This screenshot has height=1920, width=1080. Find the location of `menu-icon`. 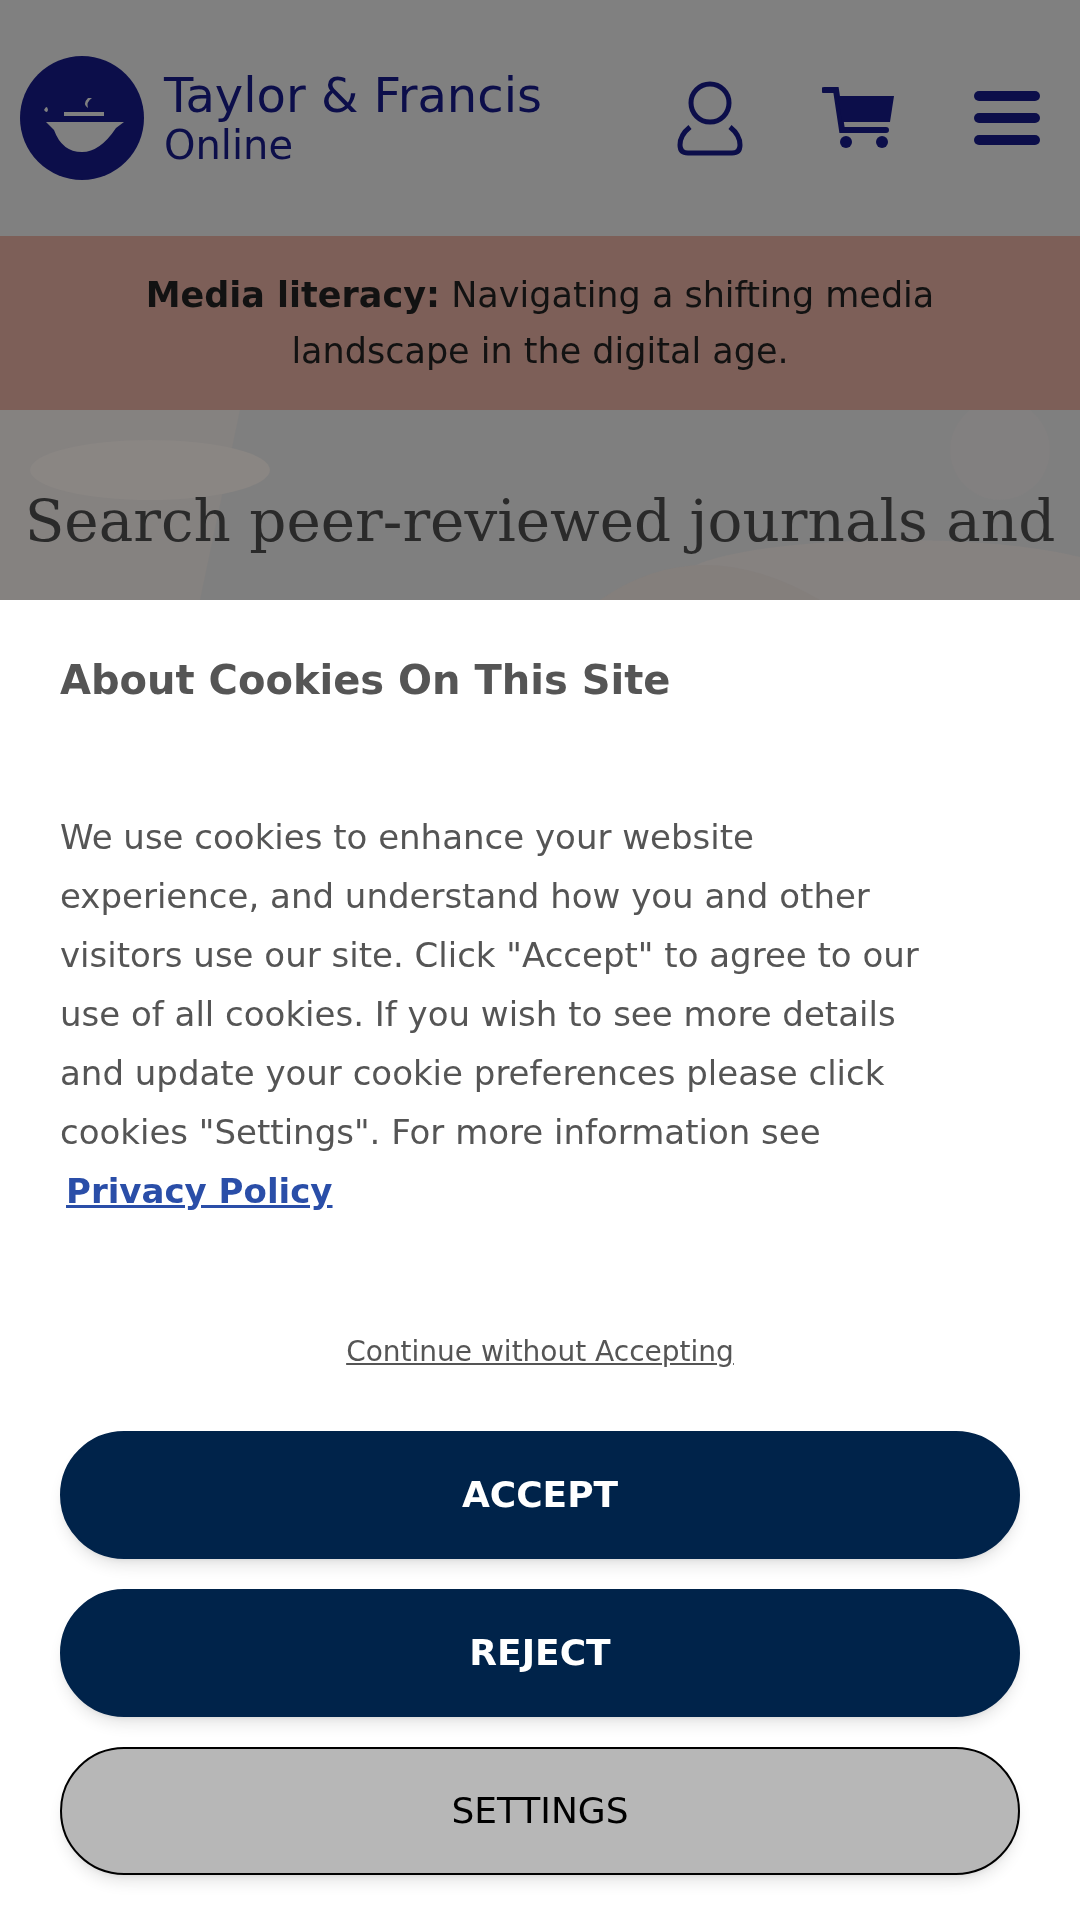

menu-icon is located at coordinates (1007, 118).